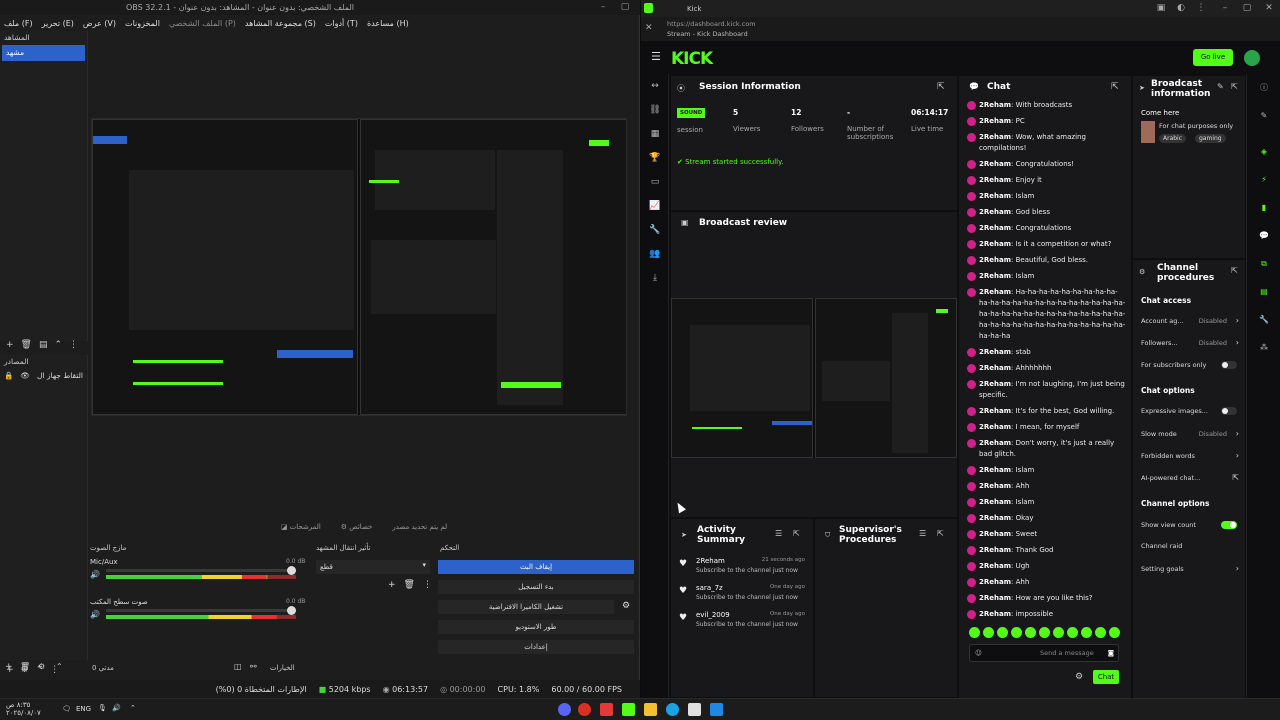  Describe the element at coordinates (25, 666) in the screenshot. I see `trash-icon: 🗑` at that location.